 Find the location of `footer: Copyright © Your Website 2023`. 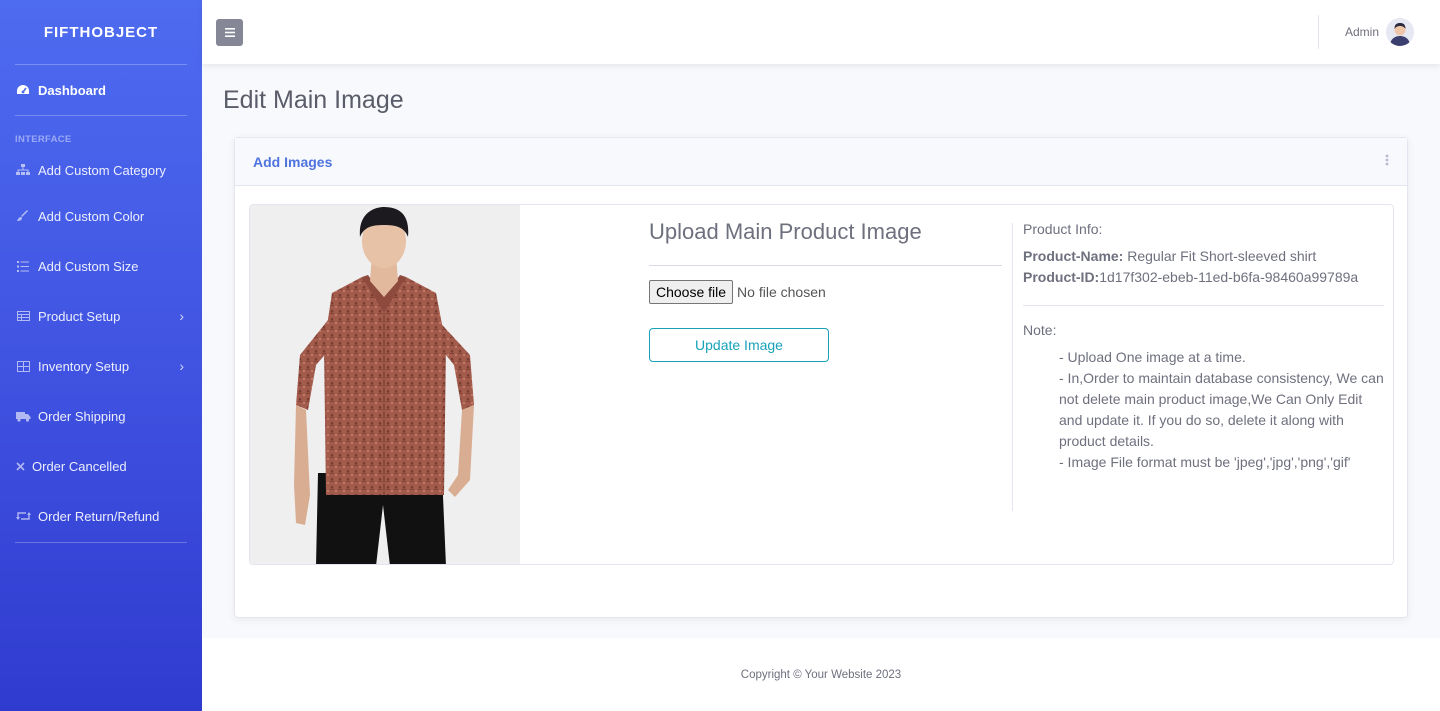

footer: Copyright © Your Website 2023 is located at coordinates (821, 674).